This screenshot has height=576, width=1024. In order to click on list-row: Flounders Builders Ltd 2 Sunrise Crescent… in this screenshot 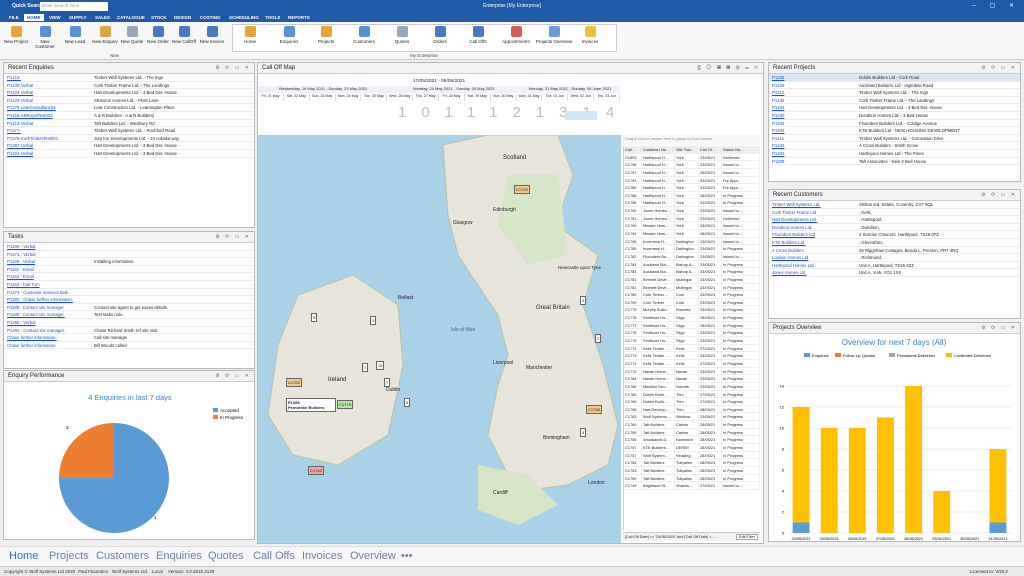, I will do `click(894, 235)`.